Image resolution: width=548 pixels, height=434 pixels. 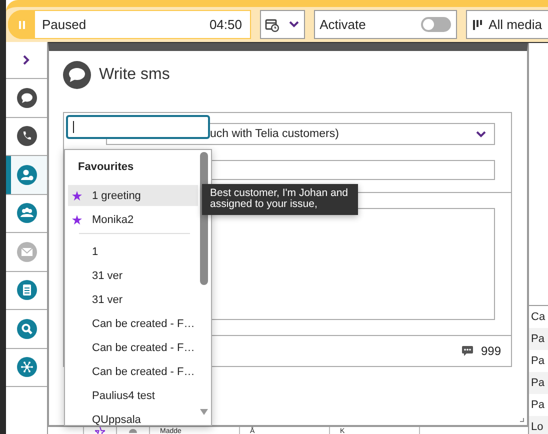 I want to click on activate-toggle, so click(x=435, y=24).